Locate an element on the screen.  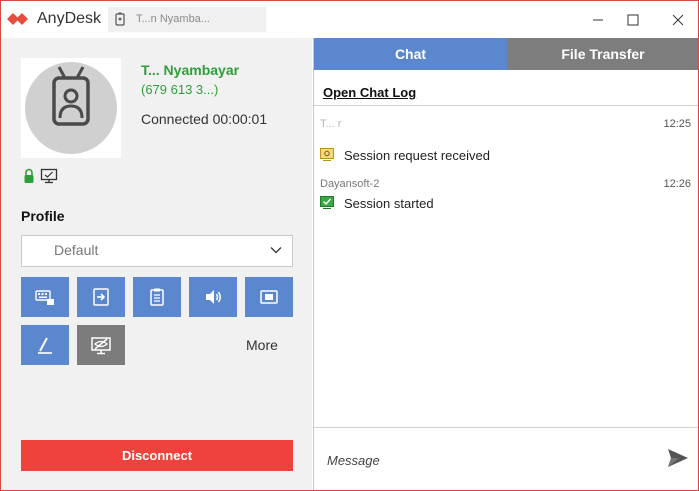
lock-icon is located at coordinates (29, 175).